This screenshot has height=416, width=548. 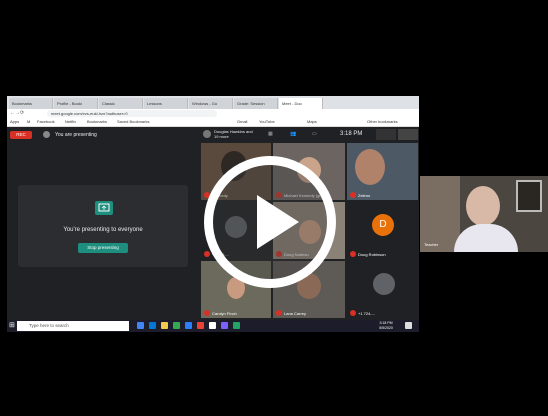 What do you see at coordinates (103, 230) in the screenshot?
I see `presenting-message: You're presenting to everyone` at bounding box center [103, 230].